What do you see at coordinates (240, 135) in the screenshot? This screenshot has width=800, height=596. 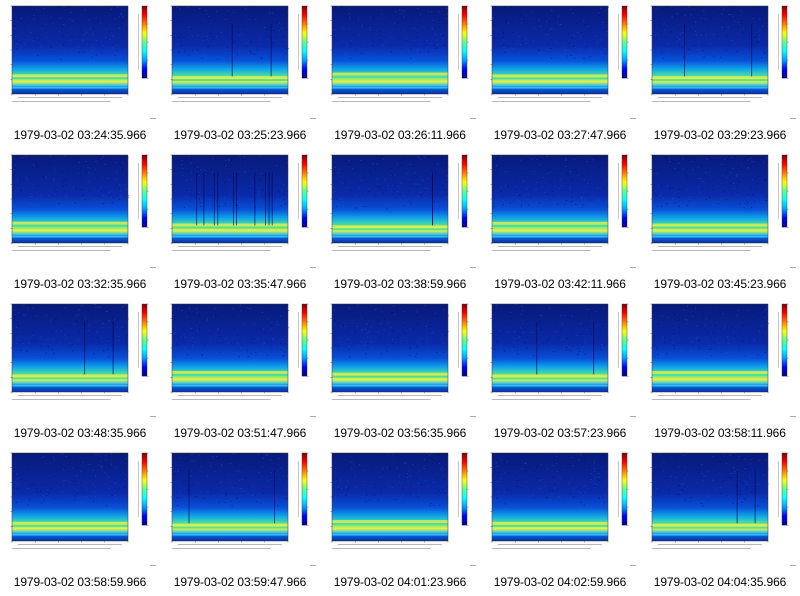 I see `thumbnail-caption: 1979-03-02 03:25:23.966` at bounding box center [240, 135].